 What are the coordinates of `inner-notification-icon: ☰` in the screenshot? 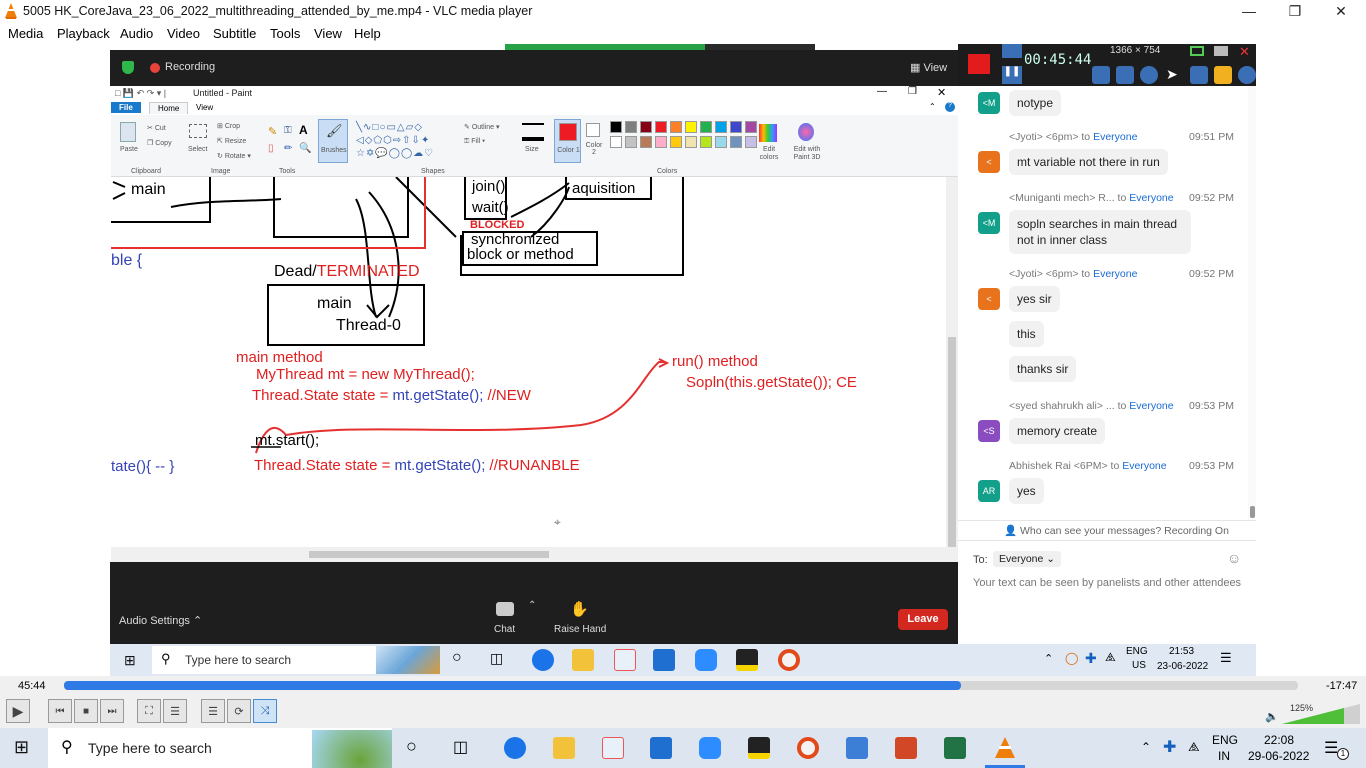 It's located at (1226, 658).